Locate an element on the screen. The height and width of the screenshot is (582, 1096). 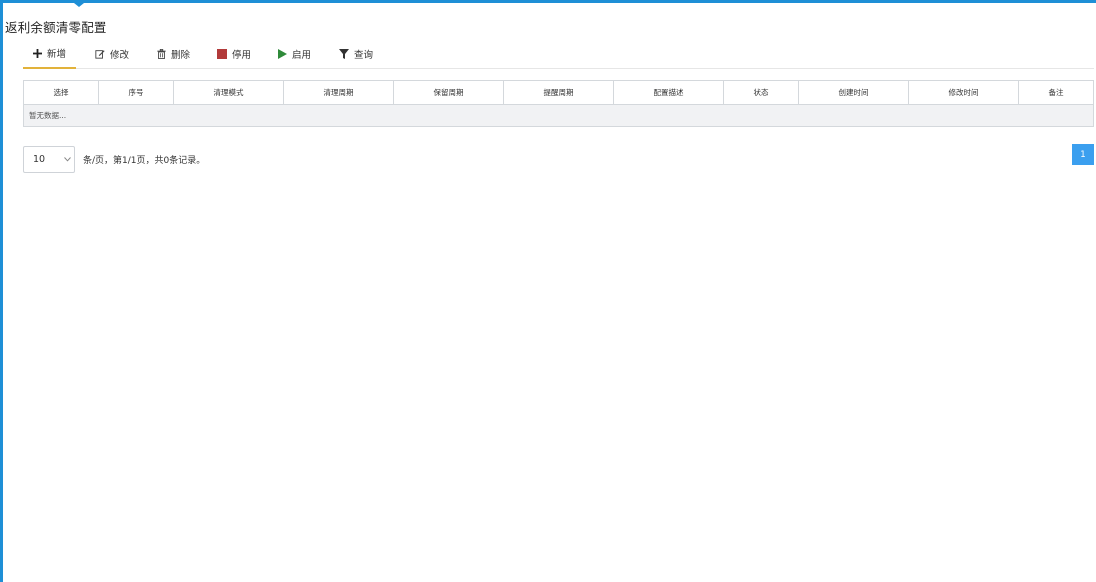
toolbar: 新增 修改 删除 停用 启用 查询 is located at coordinates (558, 54).